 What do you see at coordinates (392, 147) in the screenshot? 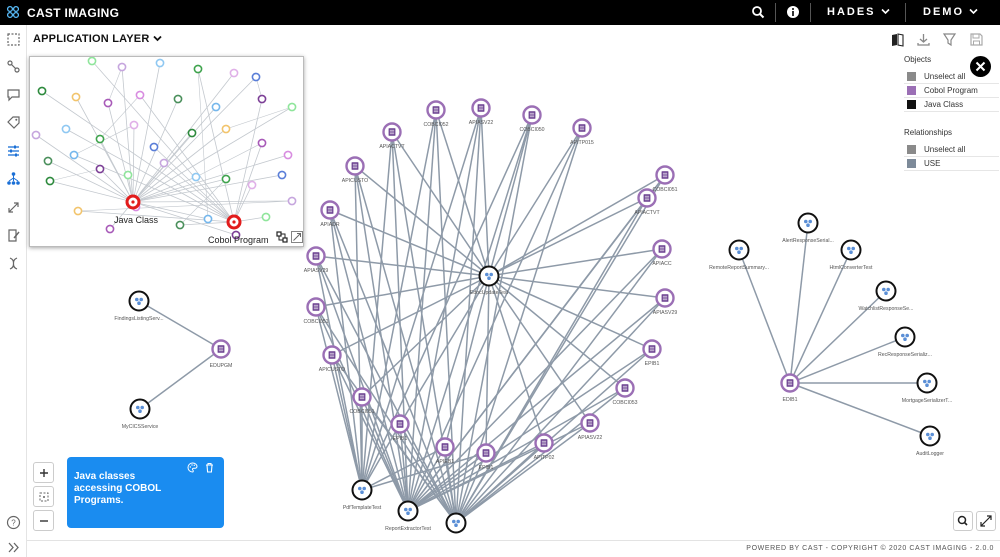
I see `node-label: APIACTVT` at bounding box center [392, 147].